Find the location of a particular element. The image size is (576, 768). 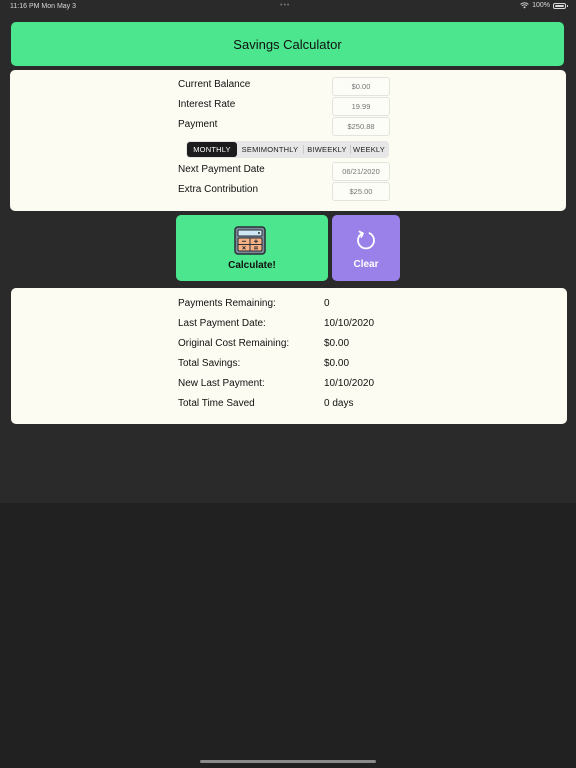

extra-contribution-input is located at coordinates (361, 191).